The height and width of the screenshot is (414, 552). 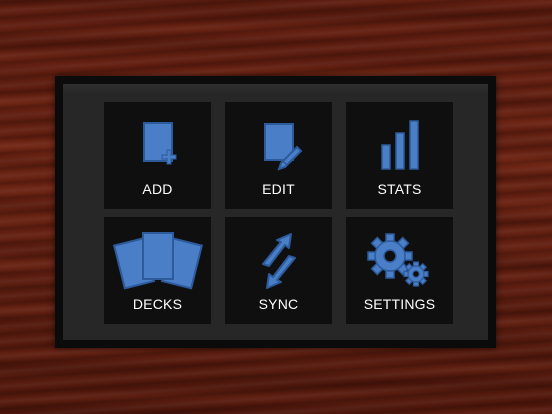 What do you see at coordinates (278, 261) in the screenshot?
I see `sync-arrows-icon` at bounding box center [278, 261].